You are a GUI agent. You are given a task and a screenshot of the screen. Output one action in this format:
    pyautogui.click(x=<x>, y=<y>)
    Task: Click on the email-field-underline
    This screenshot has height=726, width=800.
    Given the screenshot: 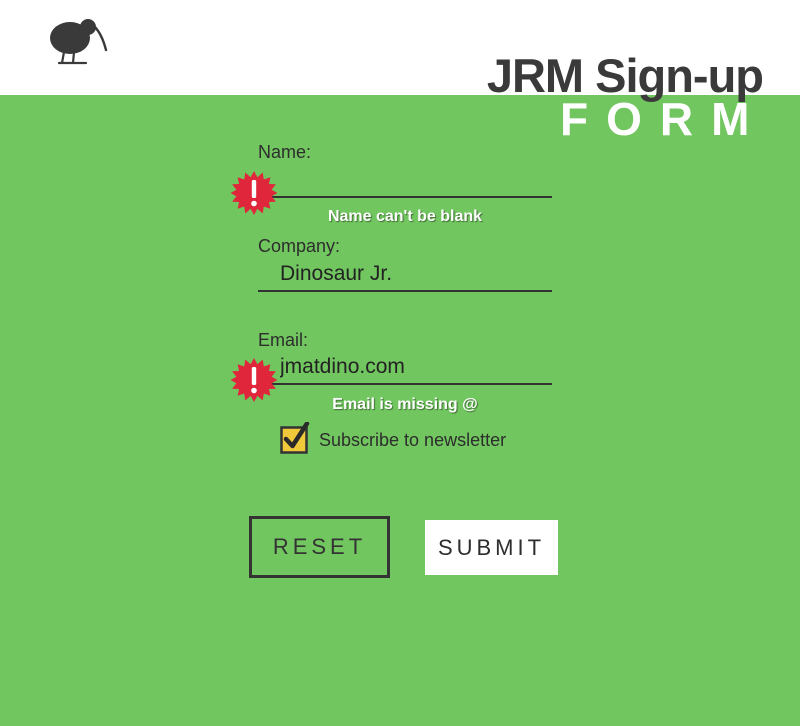 What is the action you would take?
    pyautogui.click(x=405, y=368)
    